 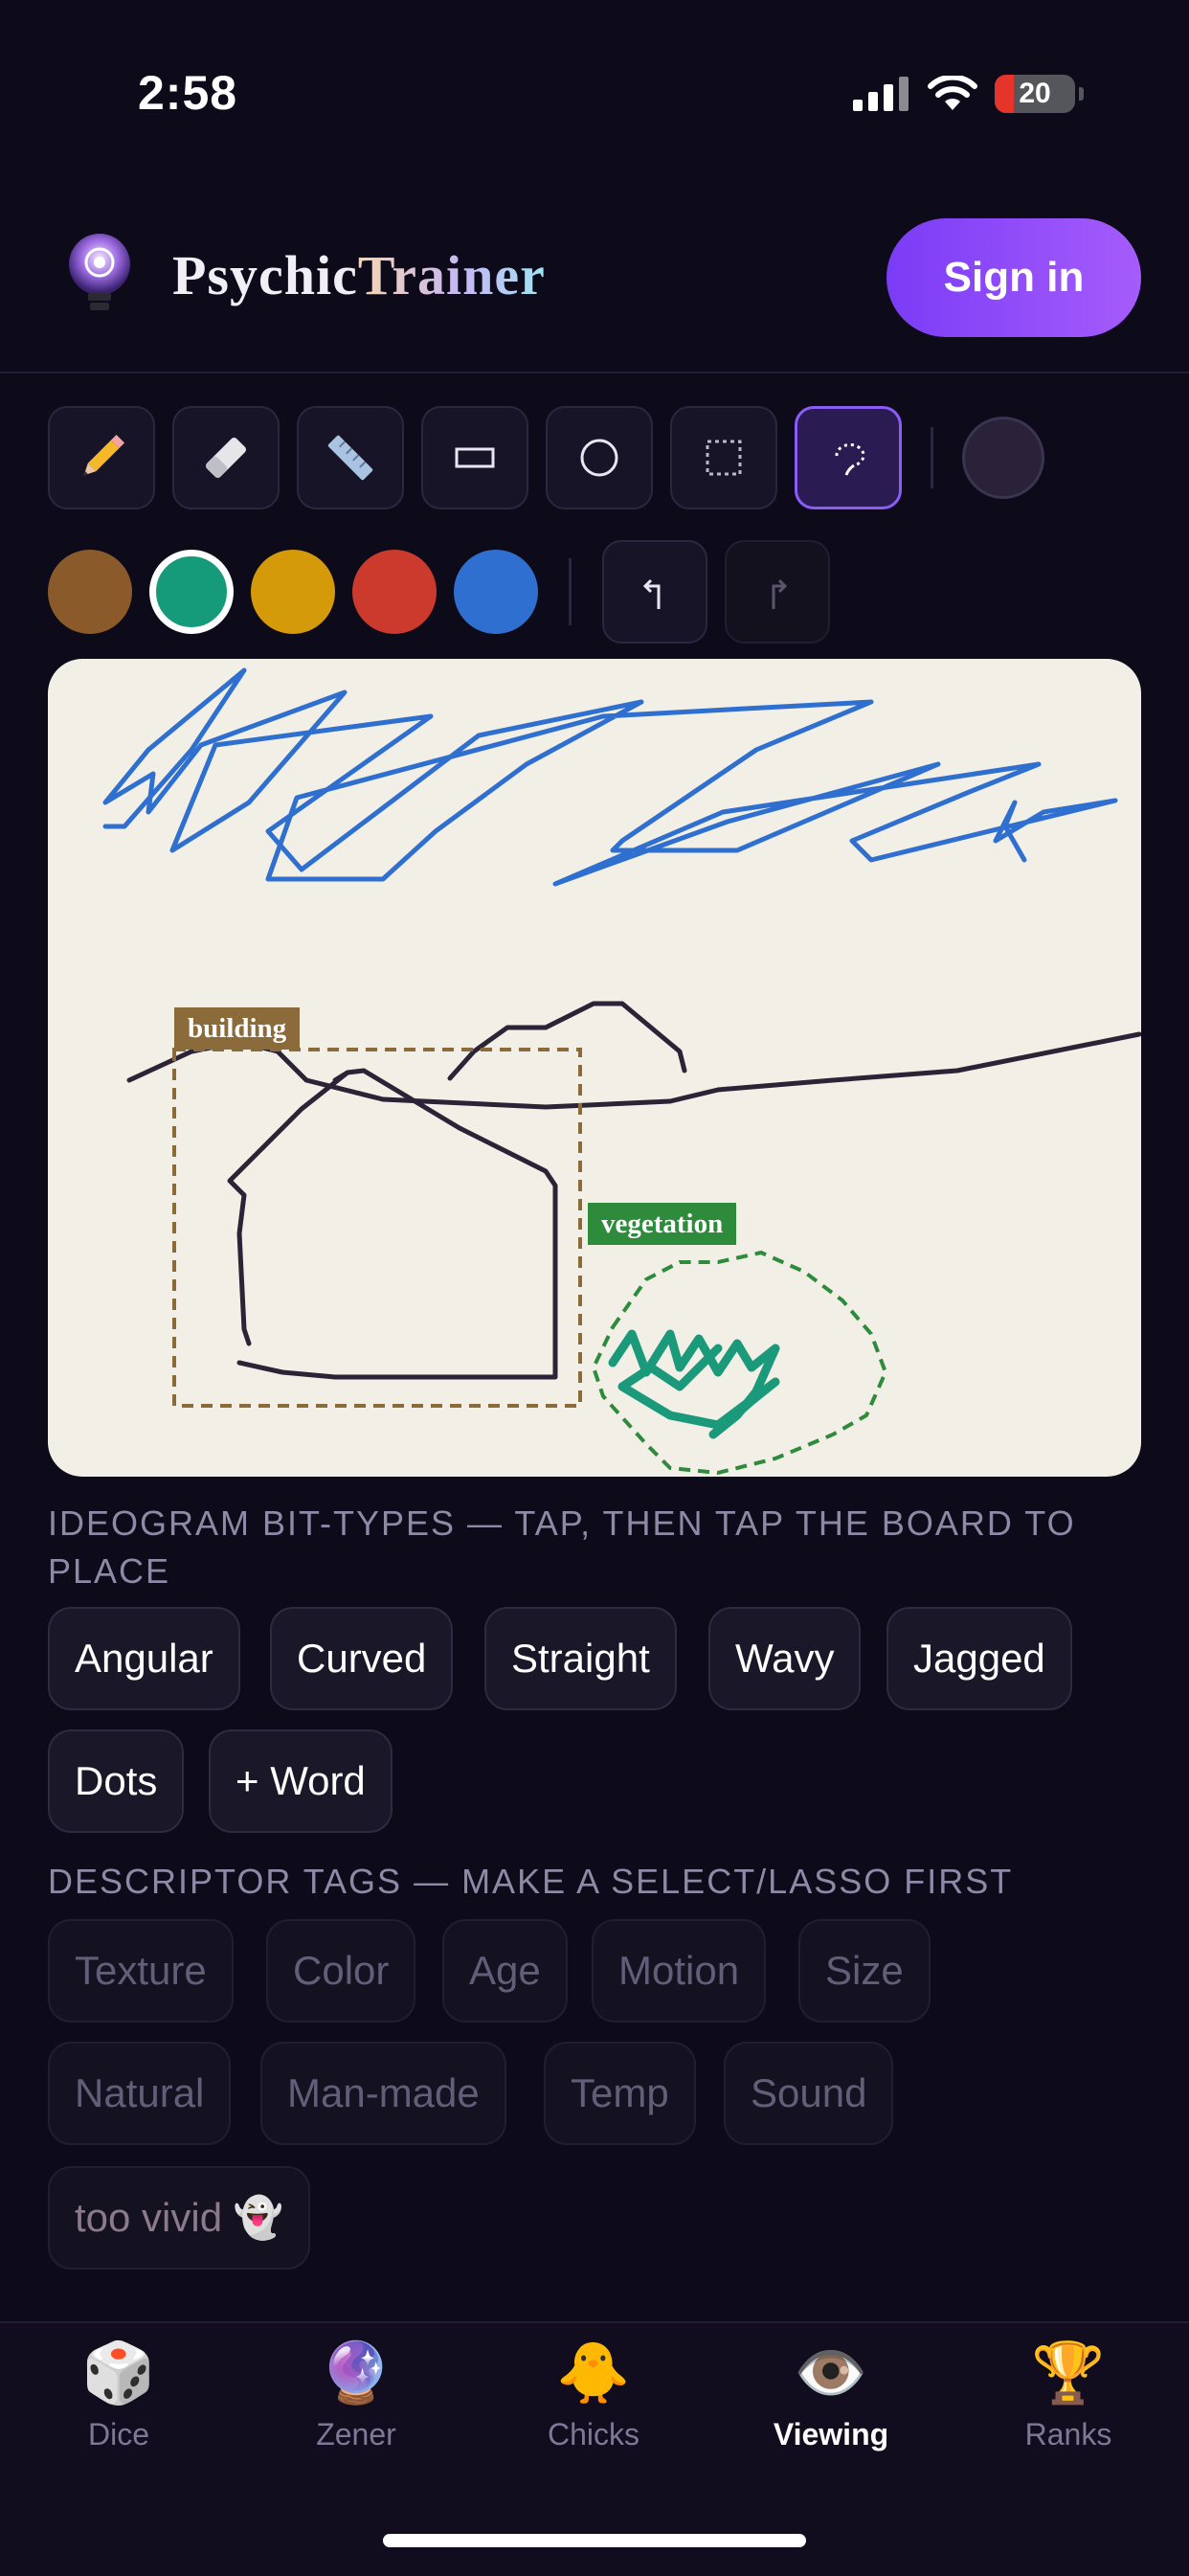 I want to click on tab-ranks: 🏆 Ranks, so click(x=1068, y=2394).